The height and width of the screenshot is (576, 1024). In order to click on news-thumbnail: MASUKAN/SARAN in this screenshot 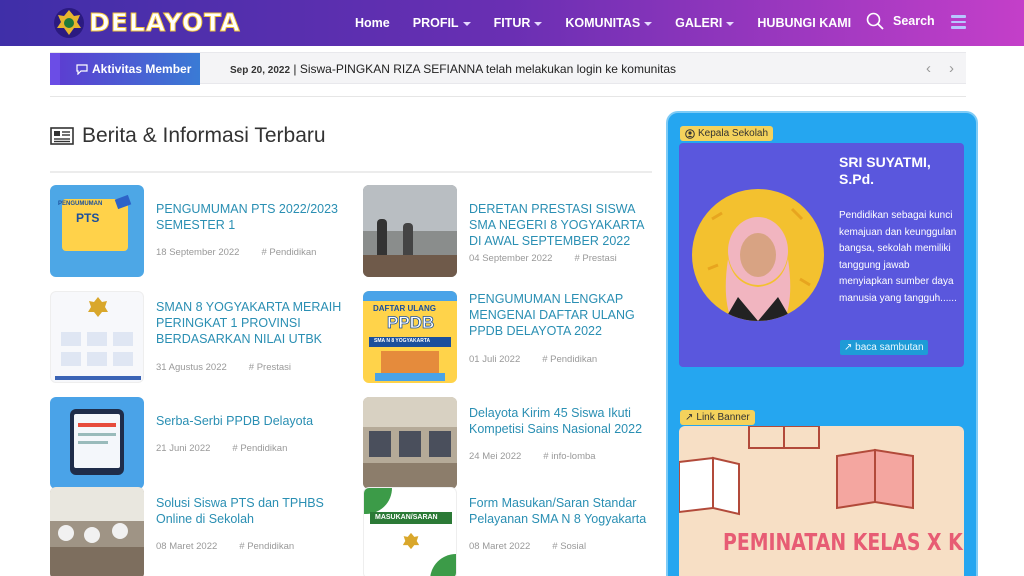, I will do `click(410, 531)`.